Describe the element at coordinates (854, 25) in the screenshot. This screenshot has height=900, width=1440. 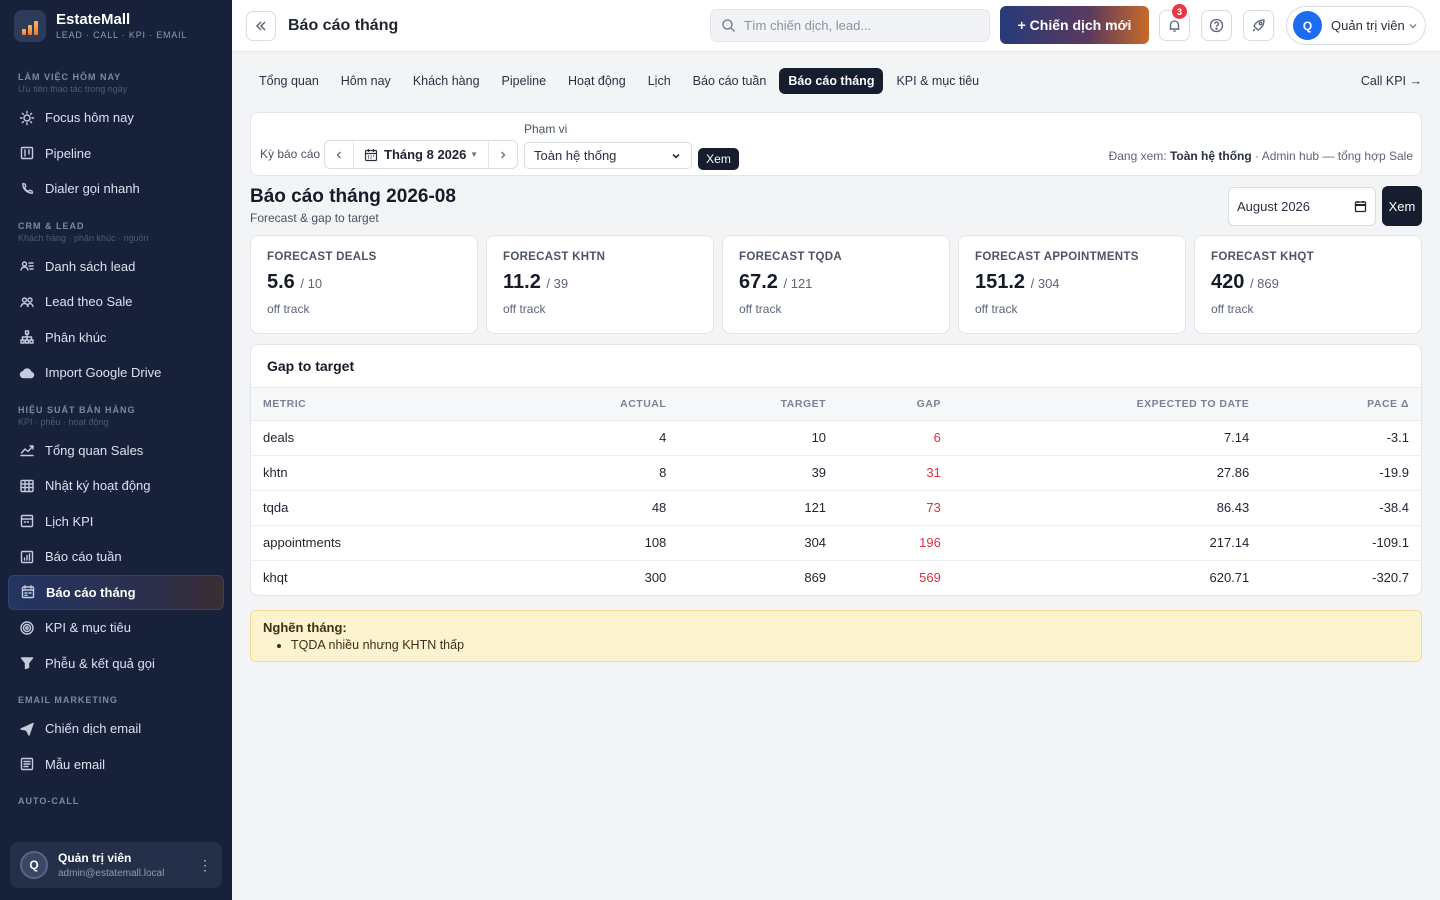
I see `search-input` at that location.